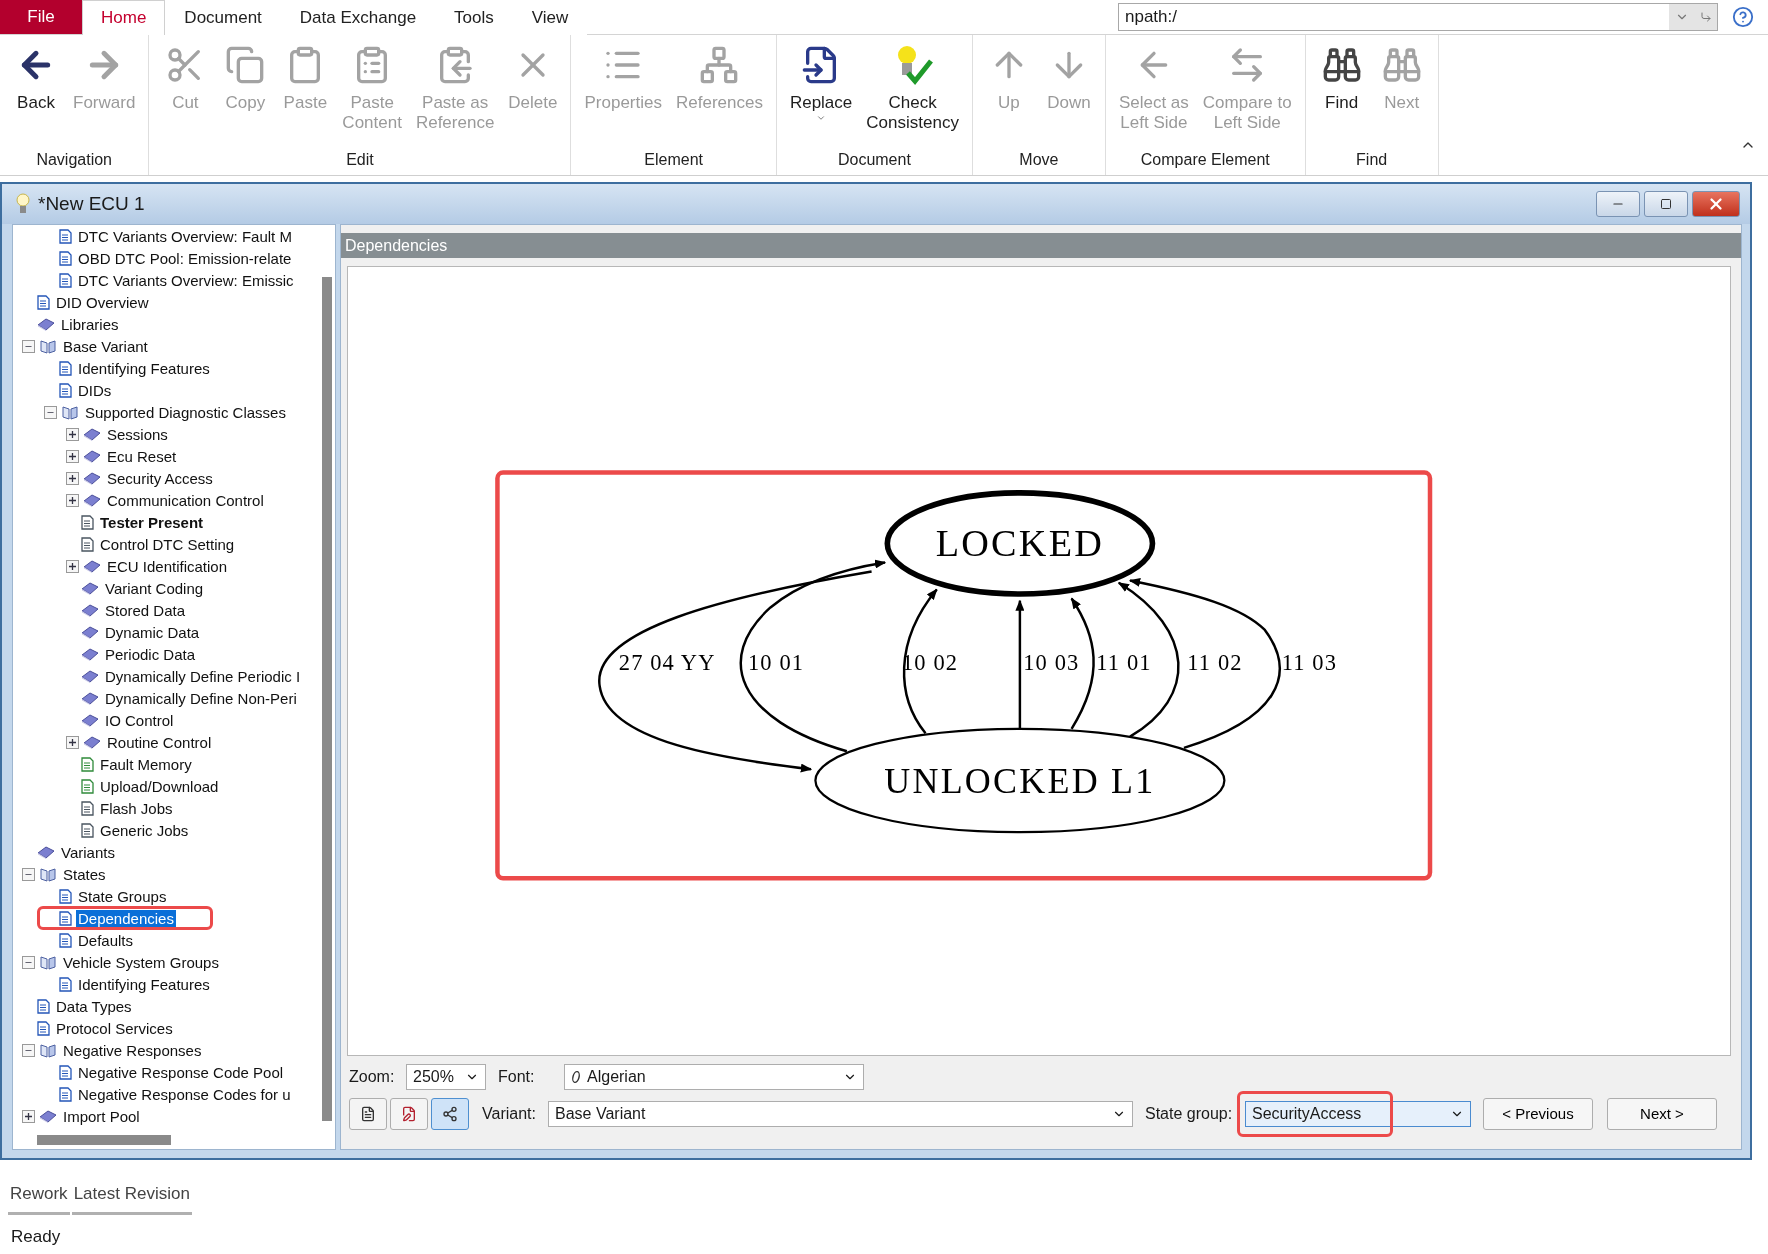  Describe the element at coordinates (185, 500) in the screenshot. I see `tree-item: Communication Control` at that location.